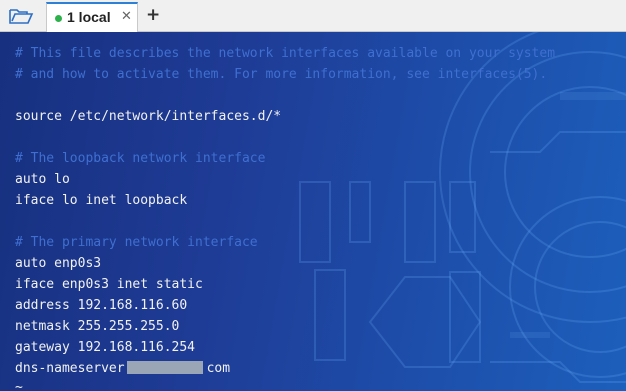 The width and height of the screenshot is (626, 391). I want to click on terminal-prompt: ~, so click(19, 385).